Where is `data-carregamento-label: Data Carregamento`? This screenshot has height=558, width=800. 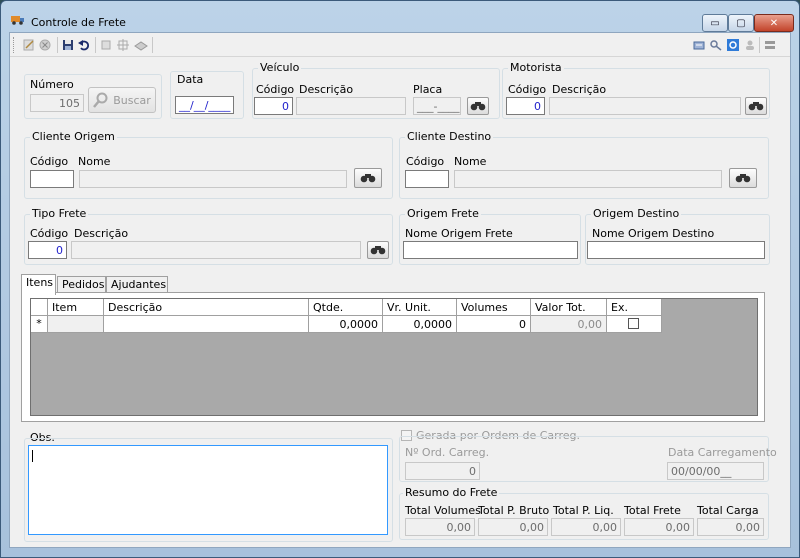
data-carregamento-label: Data Carregamento is located at coordinates (722, 452).